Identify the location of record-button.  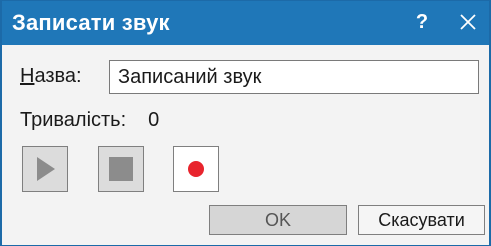
(196, 169).